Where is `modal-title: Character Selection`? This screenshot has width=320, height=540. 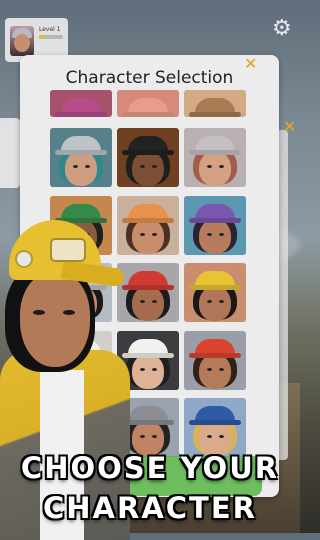 modal-title: Character Selection is located at coordinates (149, 78).